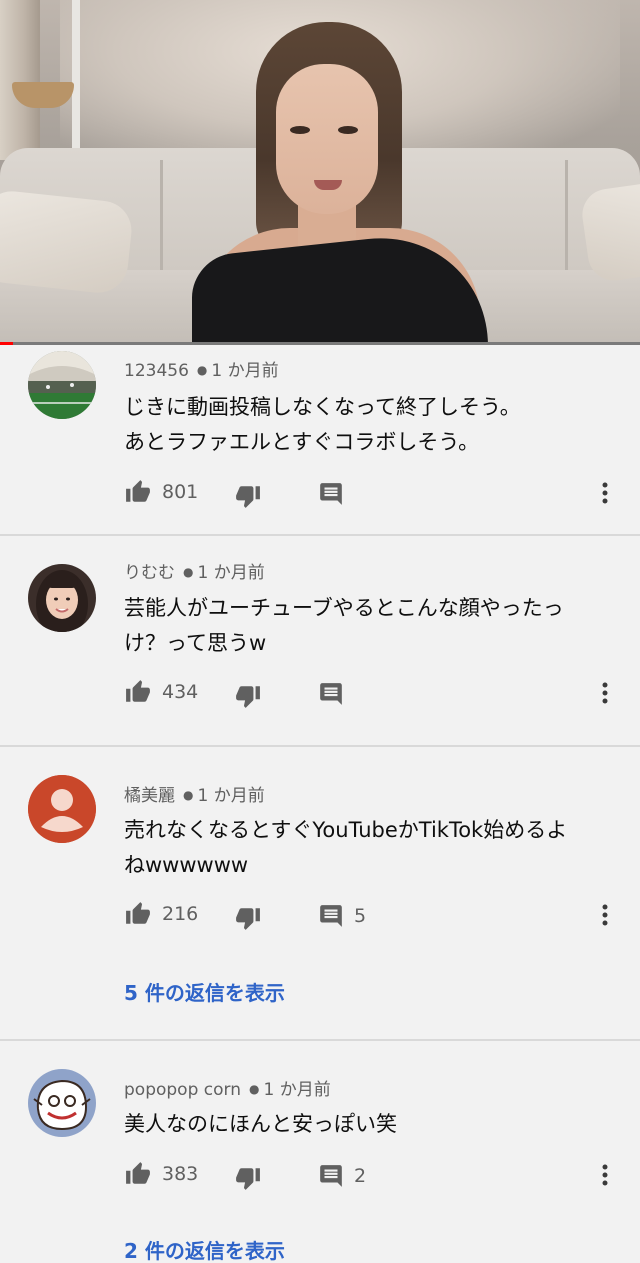  I want to click on like-count: 801, so click(180, 492).